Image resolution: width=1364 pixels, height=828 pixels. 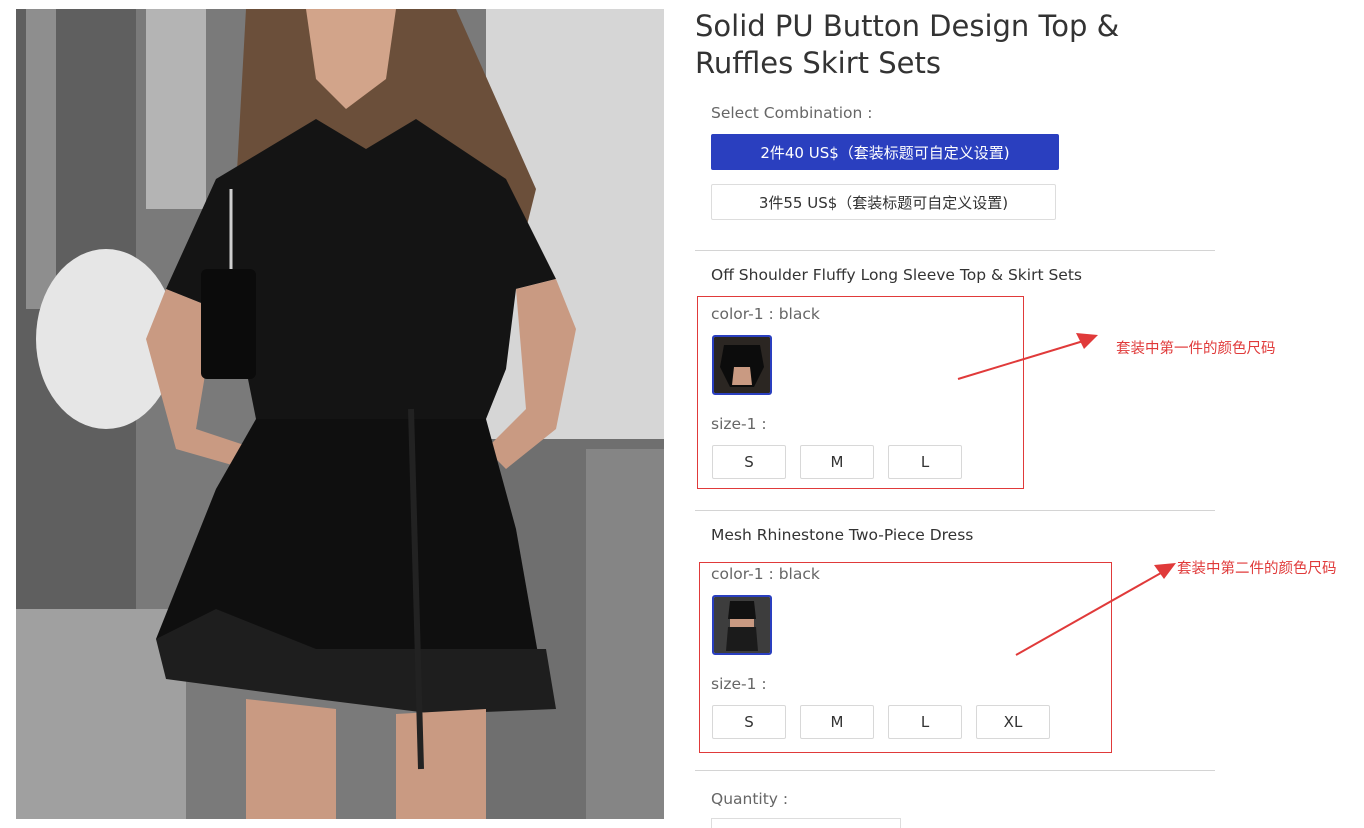 What do you see at coordinates (750, 799) in the screenshot?
I see `quantity-label: Quantity :` at bounding box center [750, 799].